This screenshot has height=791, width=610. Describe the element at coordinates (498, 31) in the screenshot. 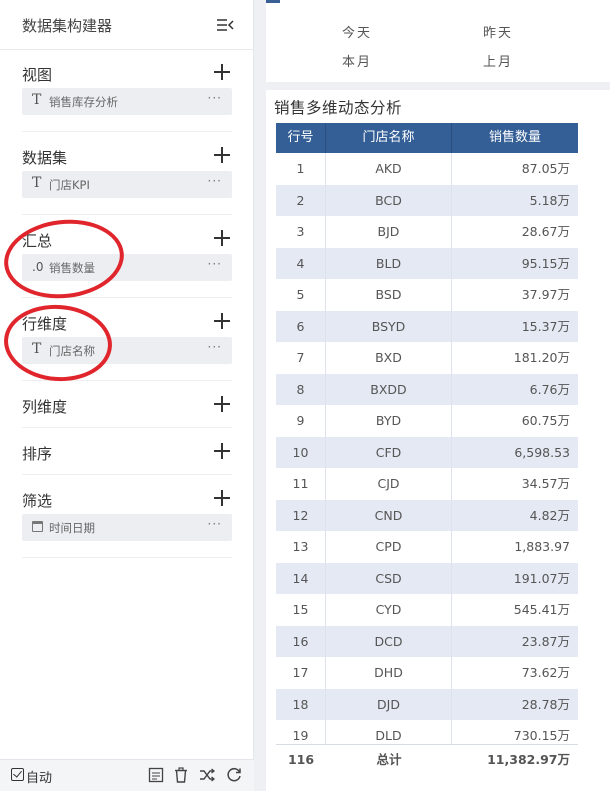

I see `quick-date-yesterday: 昨天` at that location.